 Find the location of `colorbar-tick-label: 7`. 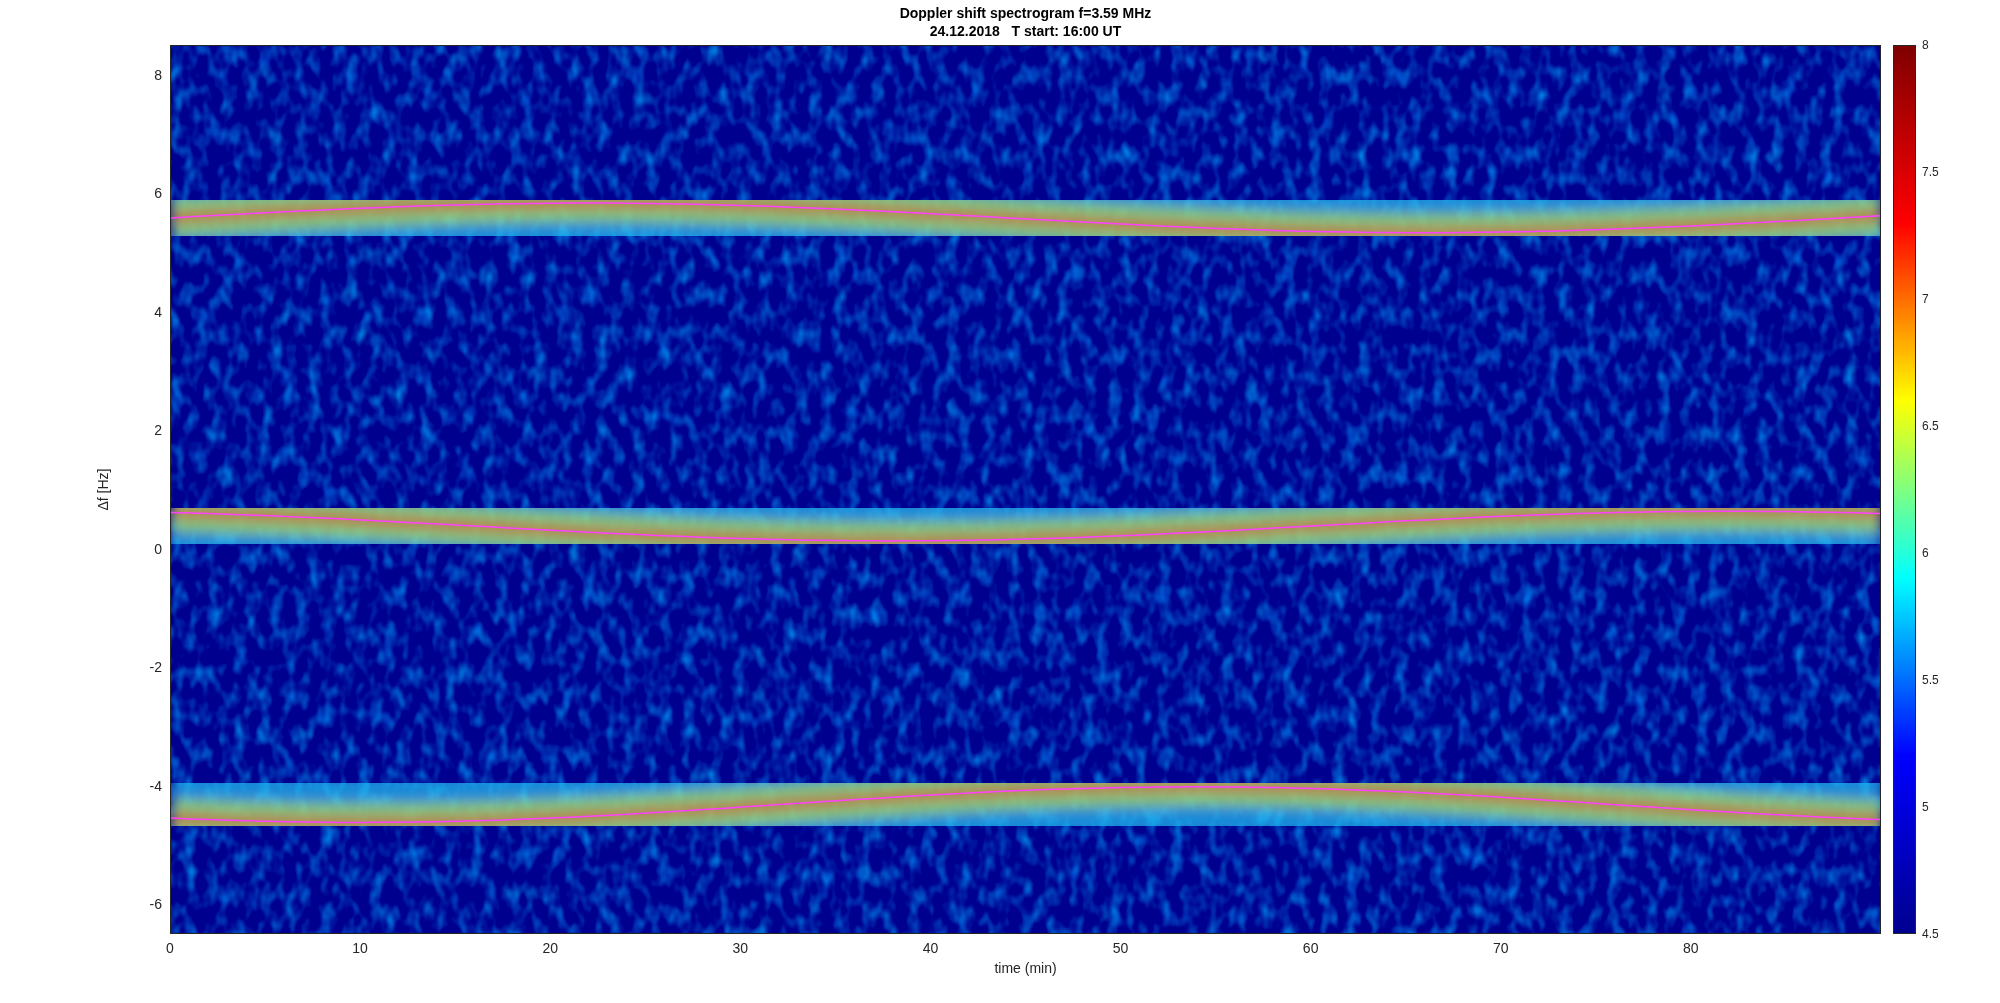

colorbar-tick-label: 7 is located at coordinates (1925, 299).